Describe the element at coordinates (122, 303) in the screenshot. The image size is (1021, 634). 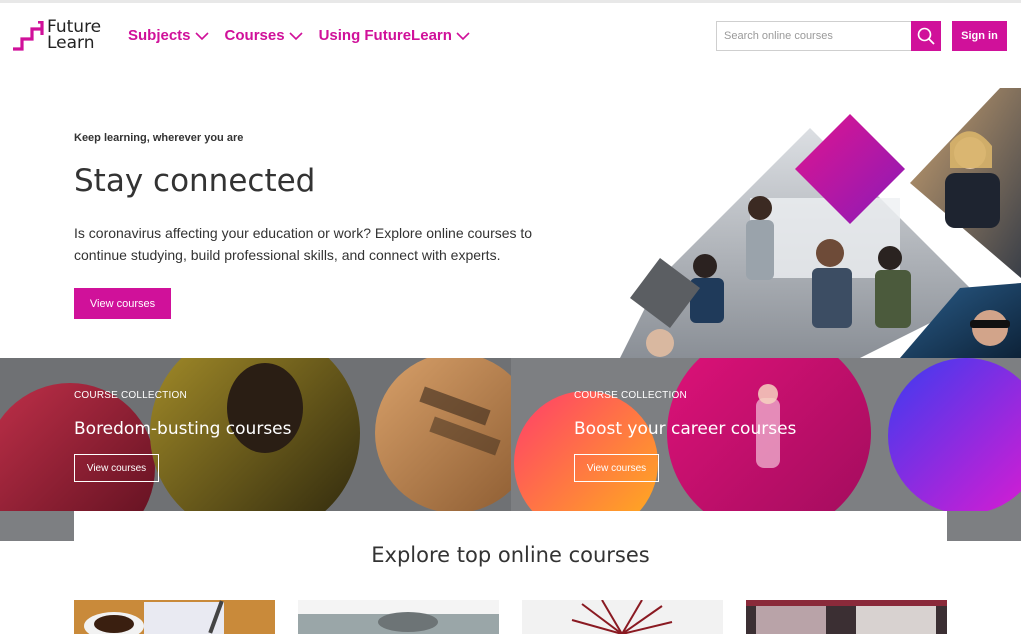
I see `hero-view-courses-button: View courses` at that location.